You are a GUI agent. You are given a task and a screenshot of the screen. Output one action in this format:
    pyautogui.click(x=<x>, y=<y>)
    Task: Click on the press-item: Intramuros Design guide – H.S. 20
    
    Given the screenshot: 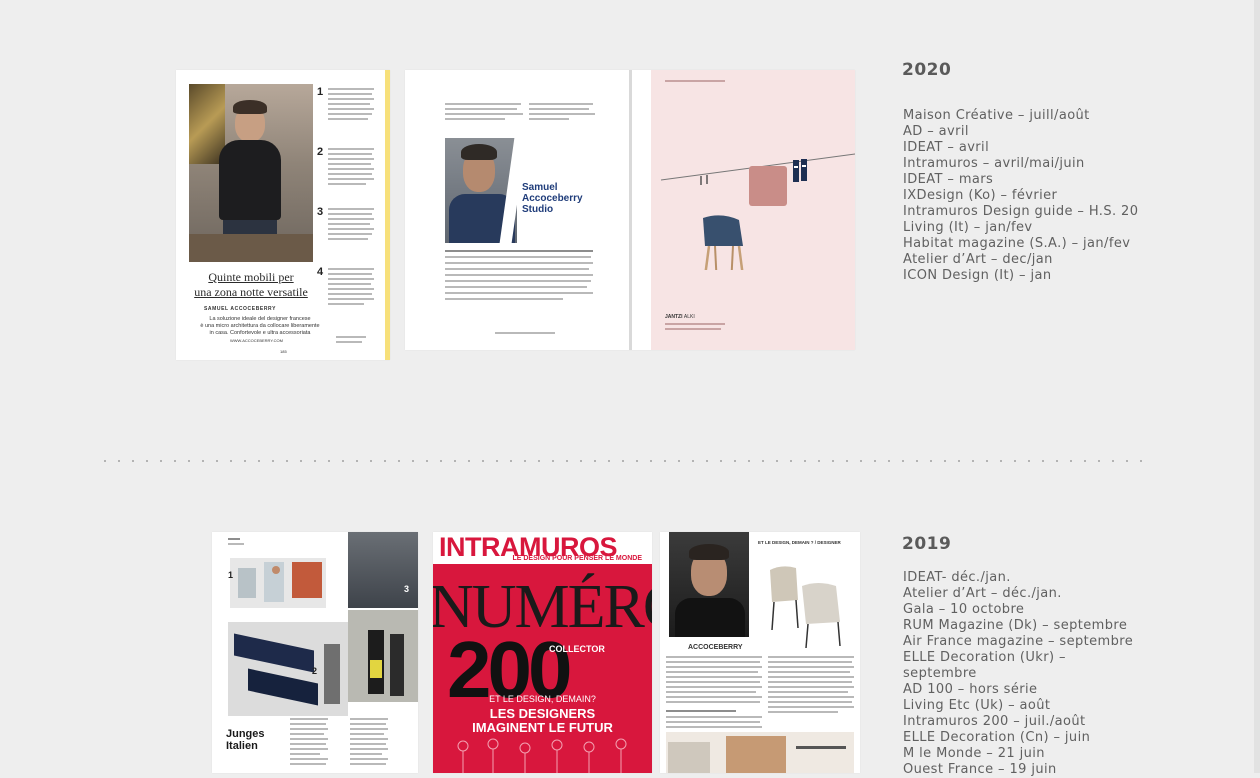 What is the action you would take?
    pyautogui.click(x=1021, y=211)
    